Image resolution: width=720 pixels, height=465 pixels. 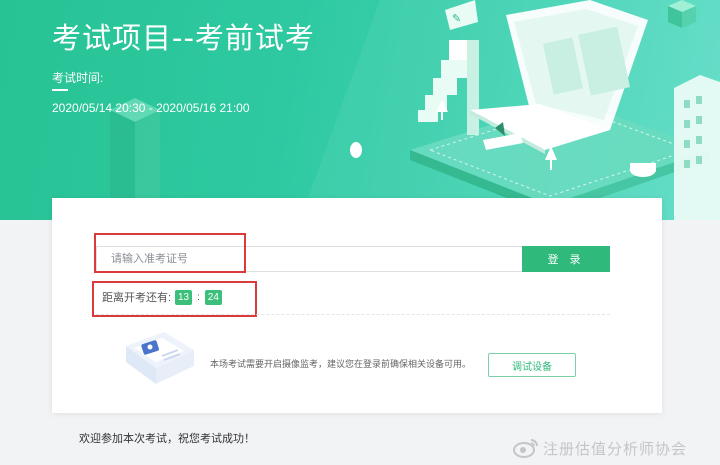 I want to click on input-highlight-box, so click(x=170, y=253).